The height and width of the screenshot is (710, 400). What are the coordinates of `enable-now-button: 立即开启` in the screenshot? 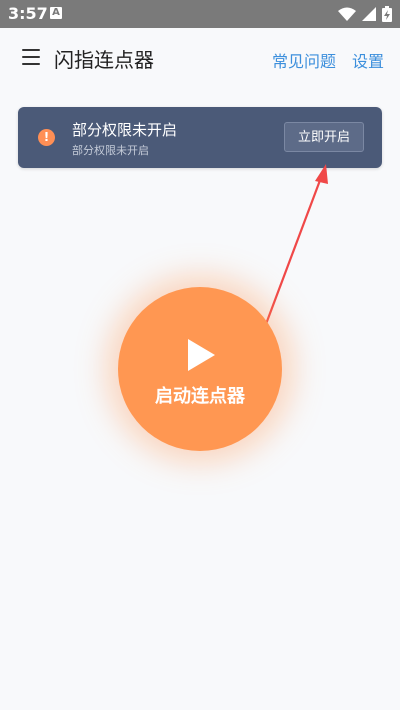 It's located at (324, 137).